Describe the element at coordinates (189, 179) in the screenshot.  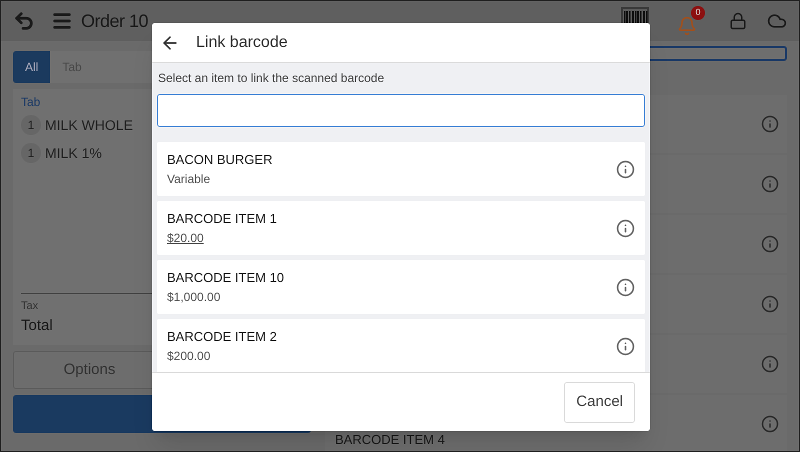
I see `item-price: Variable` at that location.